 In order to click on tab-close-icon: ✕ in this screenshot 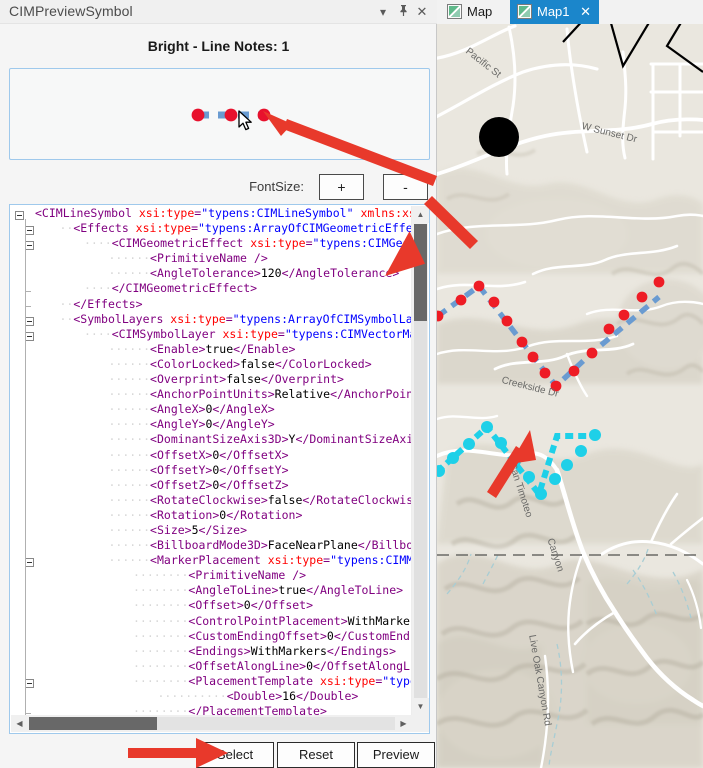, I will do `click(585, 12)`.